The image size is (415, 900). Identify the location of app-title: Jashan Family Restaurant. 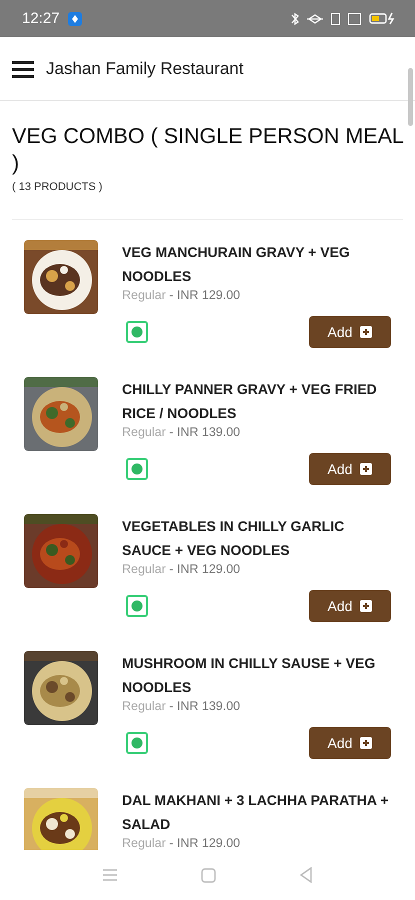
(145, 68).